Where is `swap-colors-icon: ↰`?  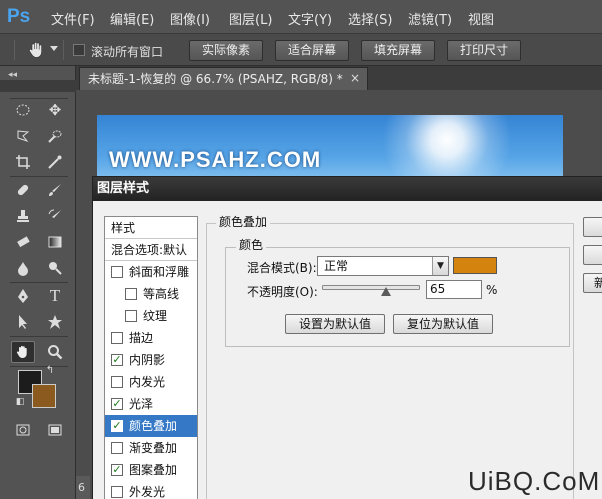 swap-colors-icon: ↰ is located at coordinates (50, 370).